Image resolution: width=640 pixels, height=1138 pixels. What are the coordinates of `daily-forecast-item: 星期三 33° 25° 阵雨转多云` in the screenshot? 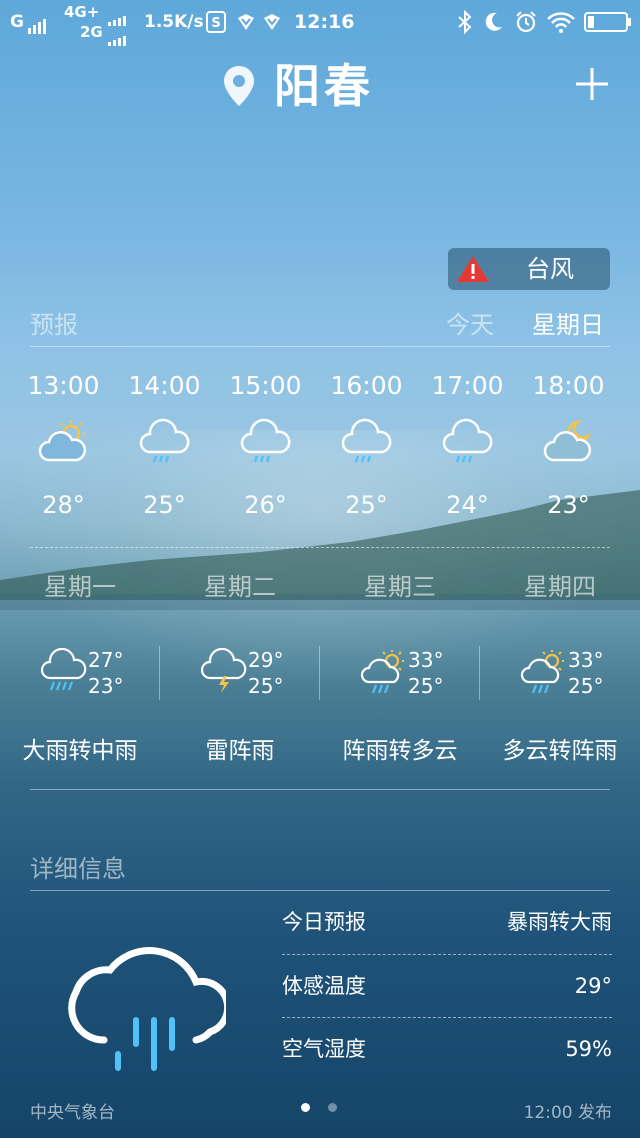 It's located at (400, 668).